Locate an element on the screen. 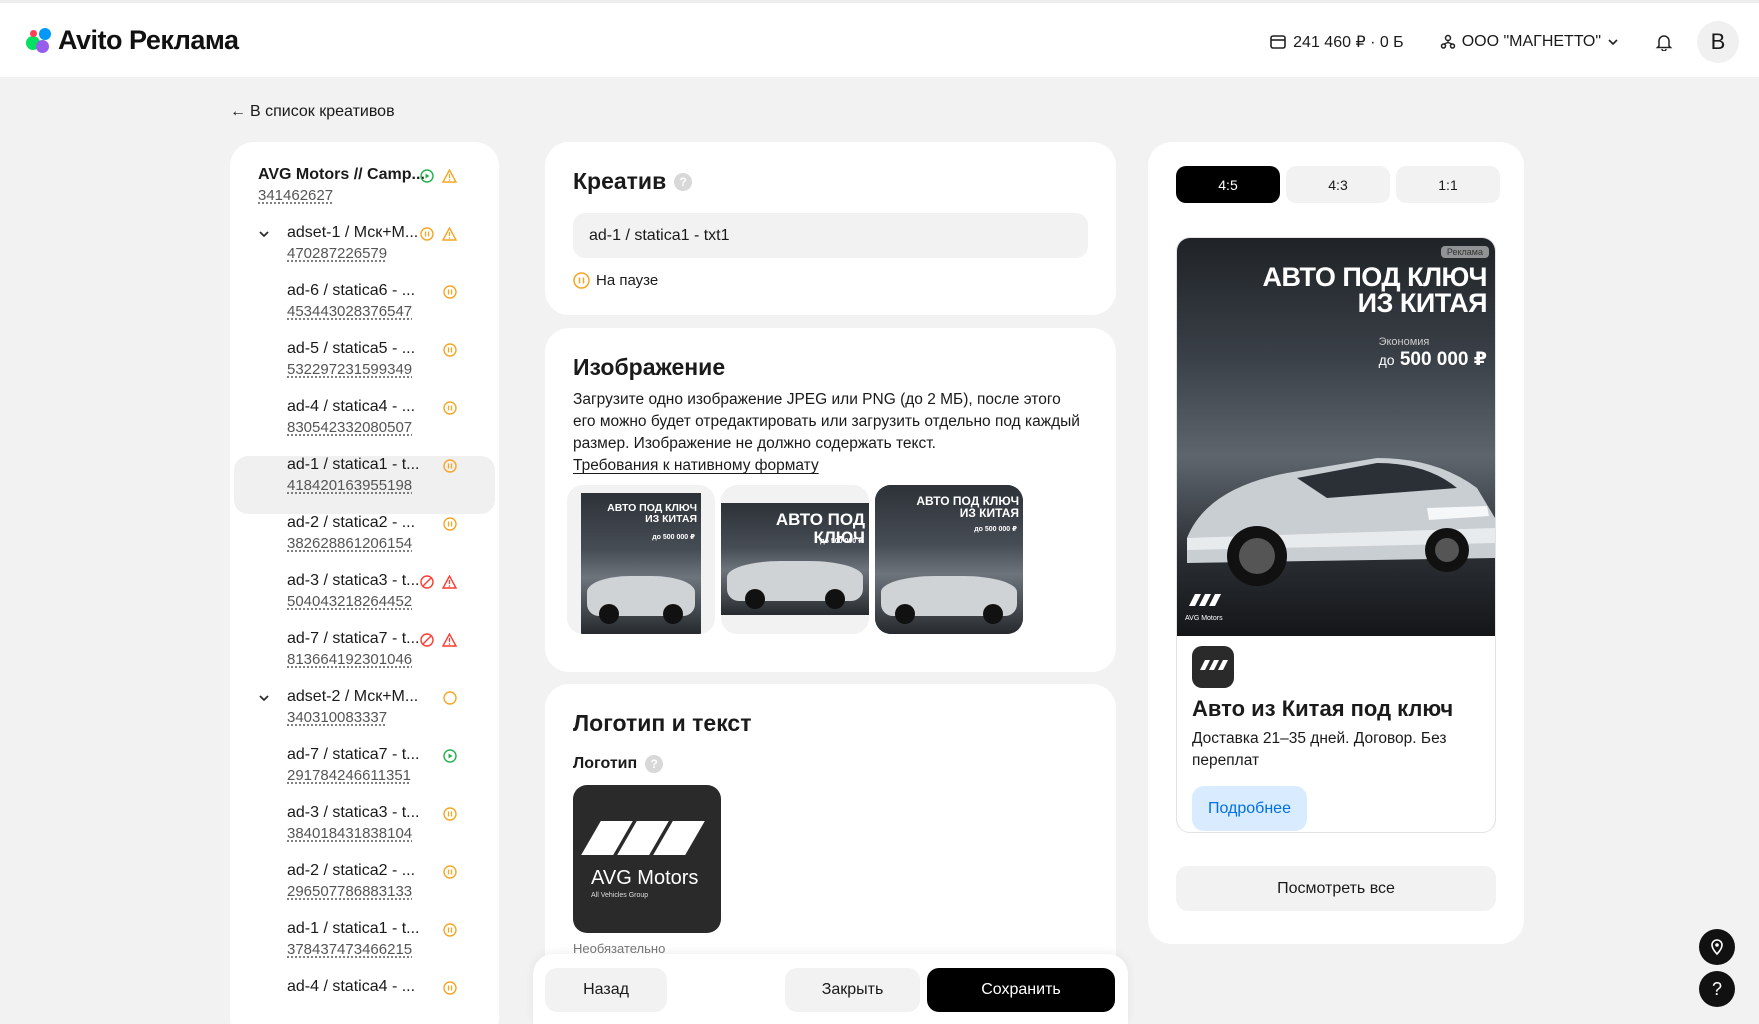  tree-item-id: 830542332080507 is located at coordinates (349, 427).